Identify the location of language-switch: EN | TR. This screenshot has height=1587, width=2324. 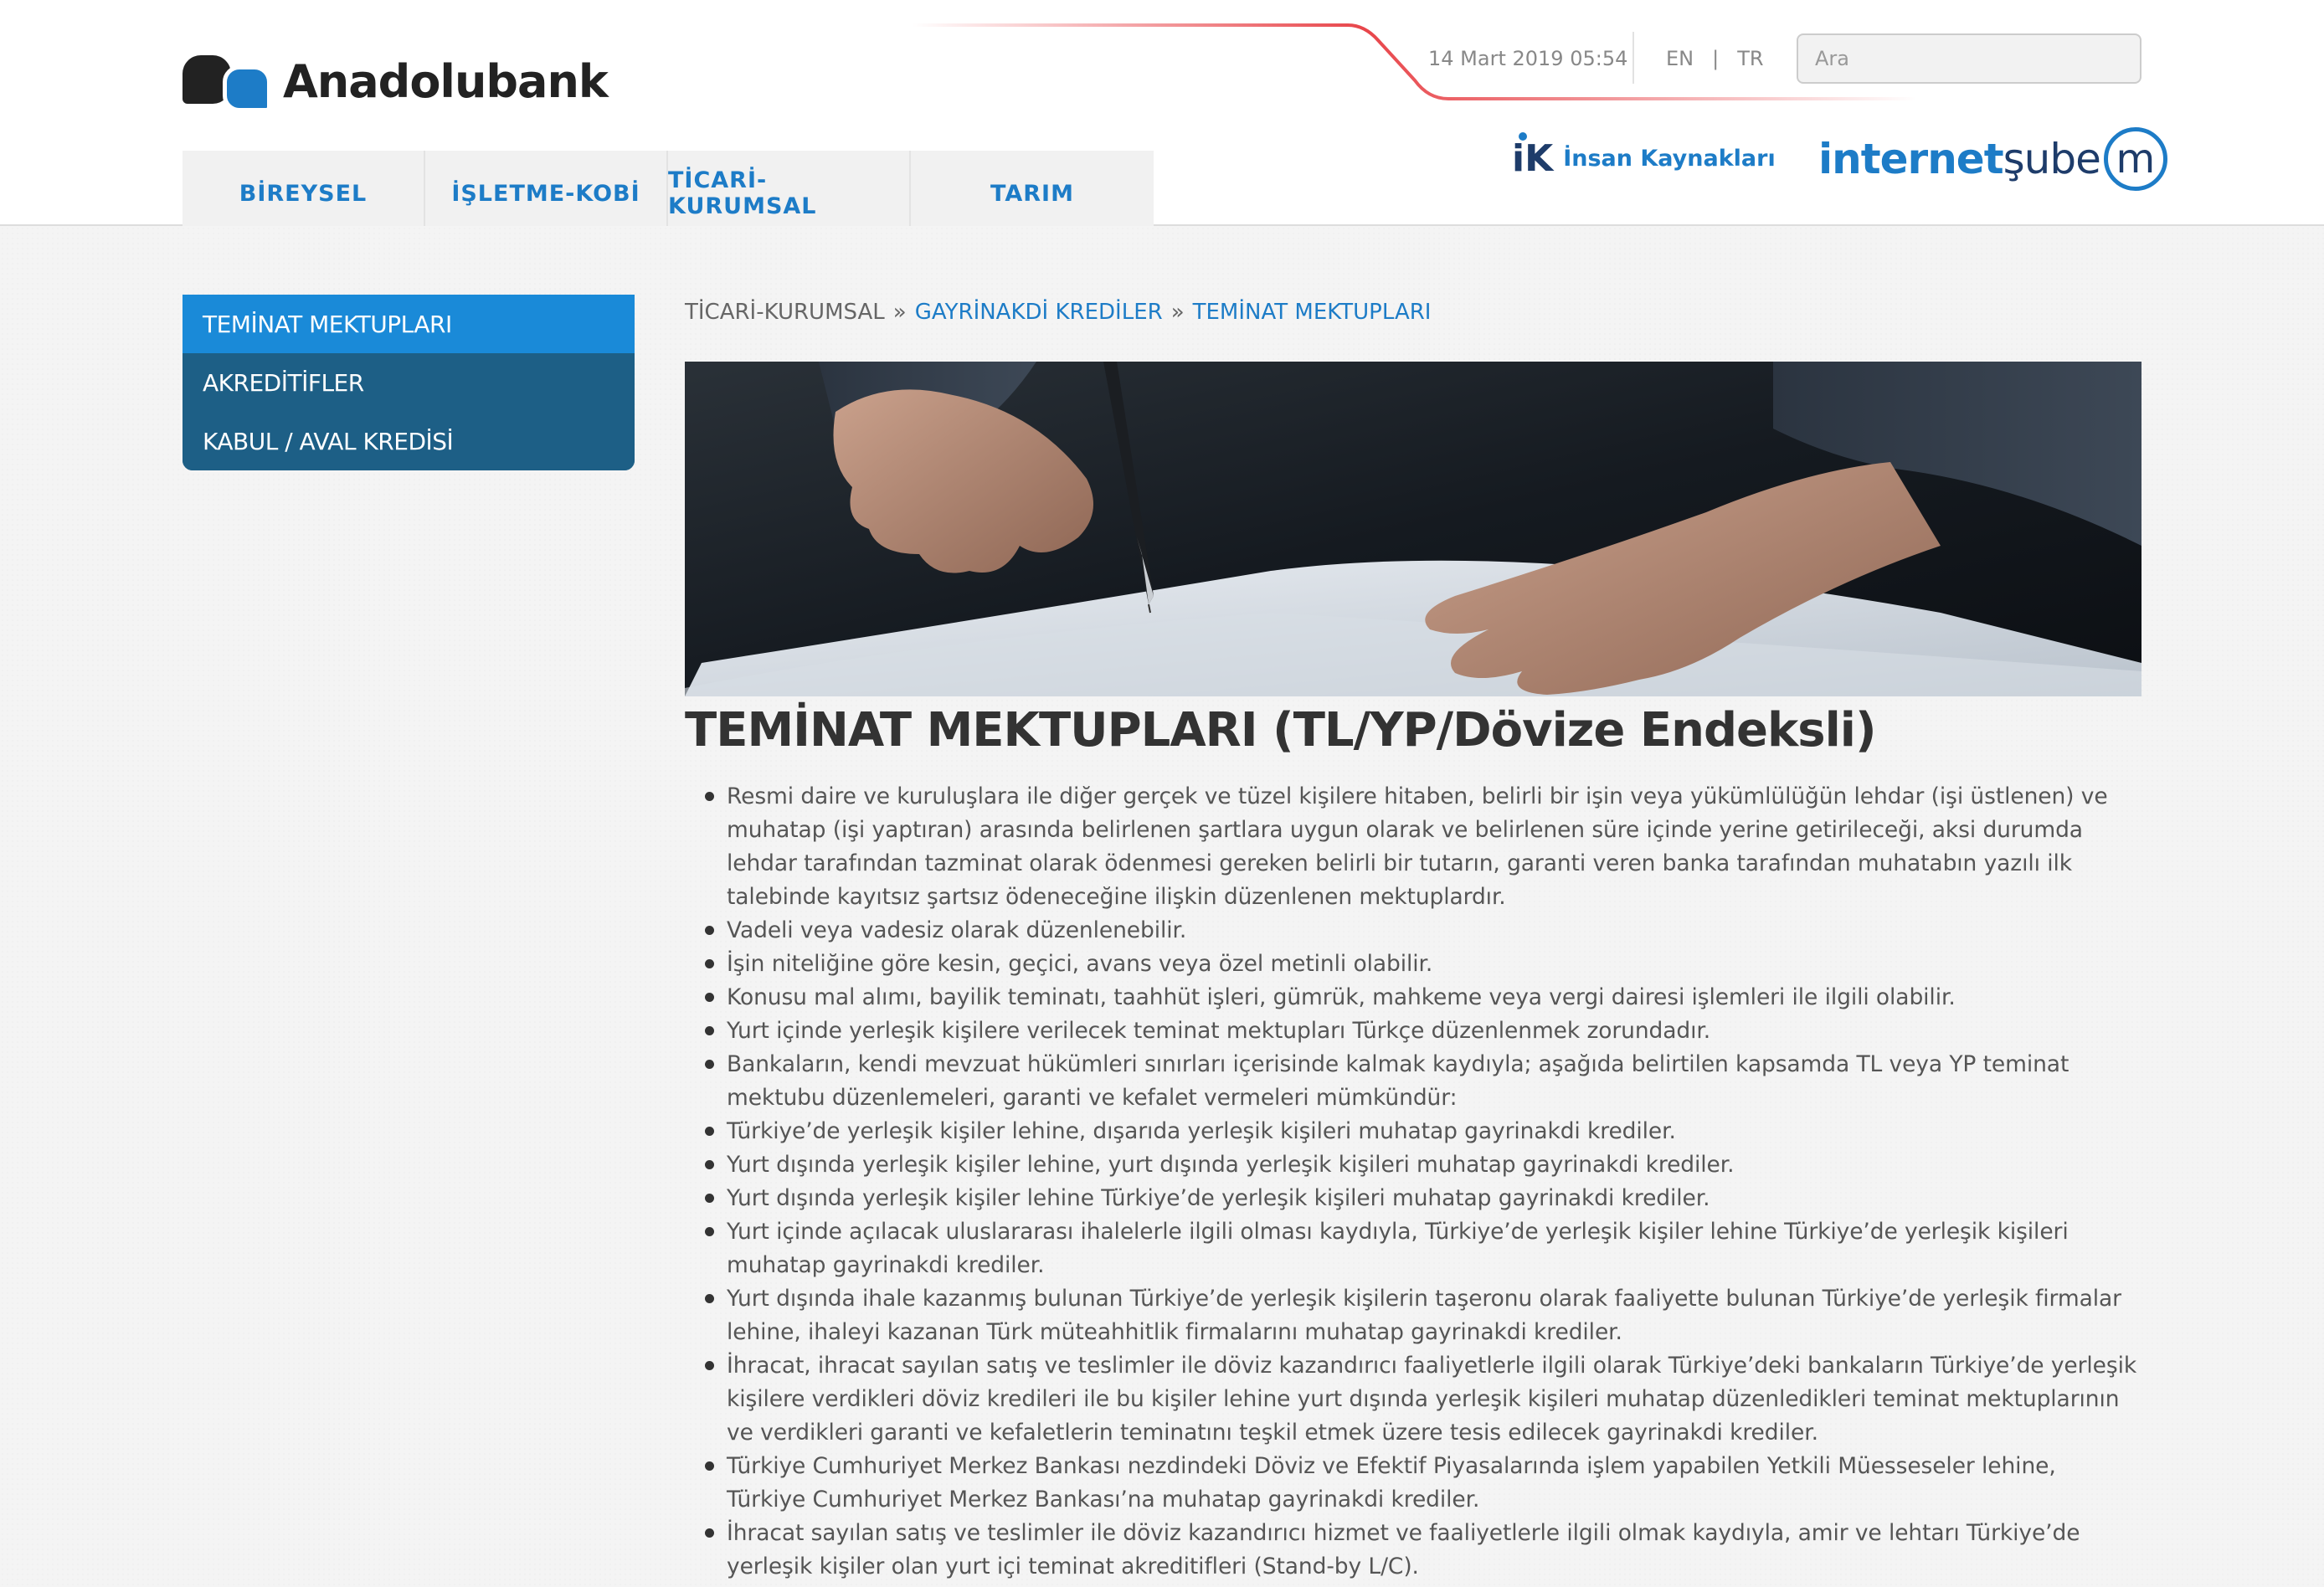
(1715, 59).